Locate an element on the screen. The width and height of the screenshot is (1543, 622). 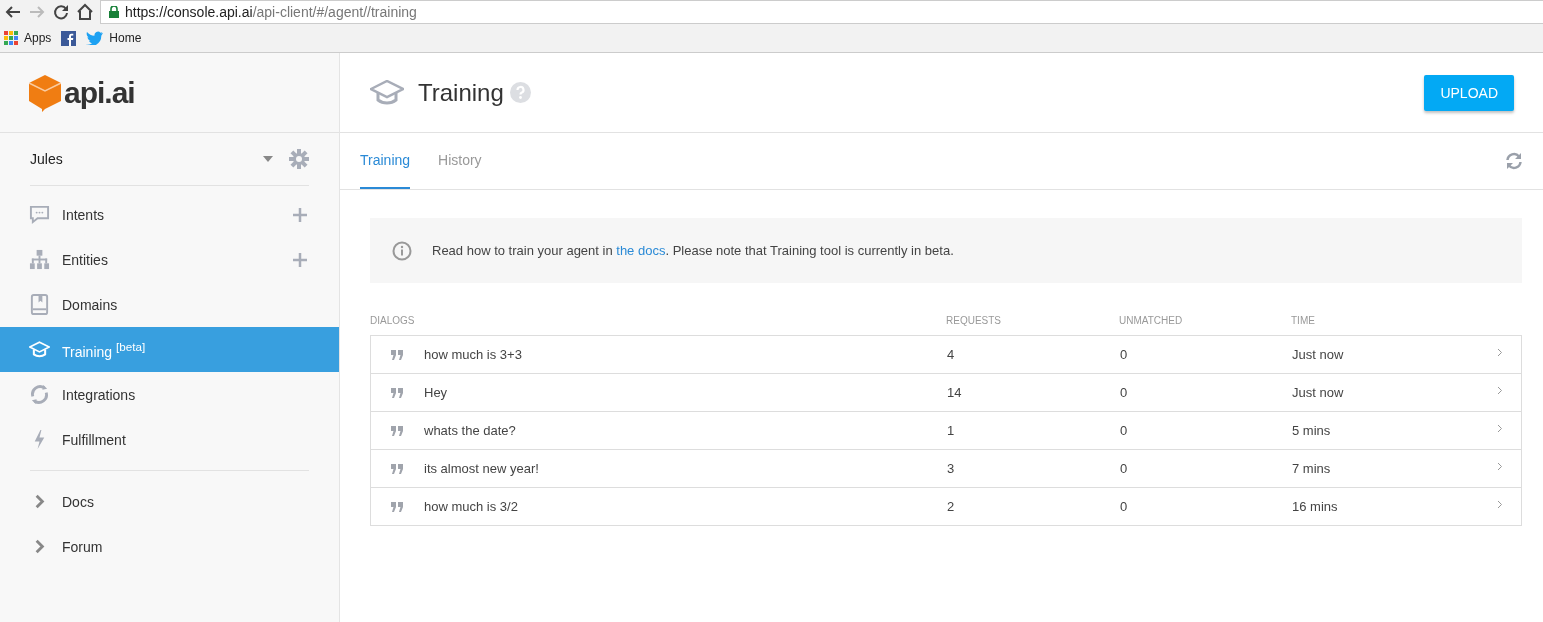
table-row: how much is 3/2 2 0 16 mins is located at coordinates (946, 506).